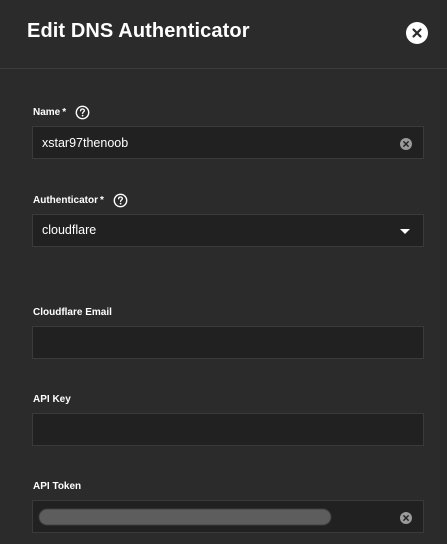 This screenshot has width=447, height=544. I want to click on authenticator-label-row: Authenticator *, so click(80, 200).